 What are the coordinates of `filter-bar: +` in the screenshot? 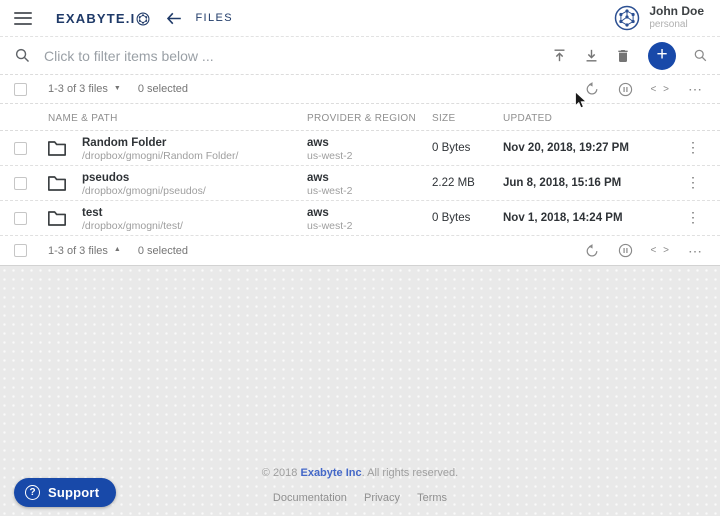 It's located at (360, 56).